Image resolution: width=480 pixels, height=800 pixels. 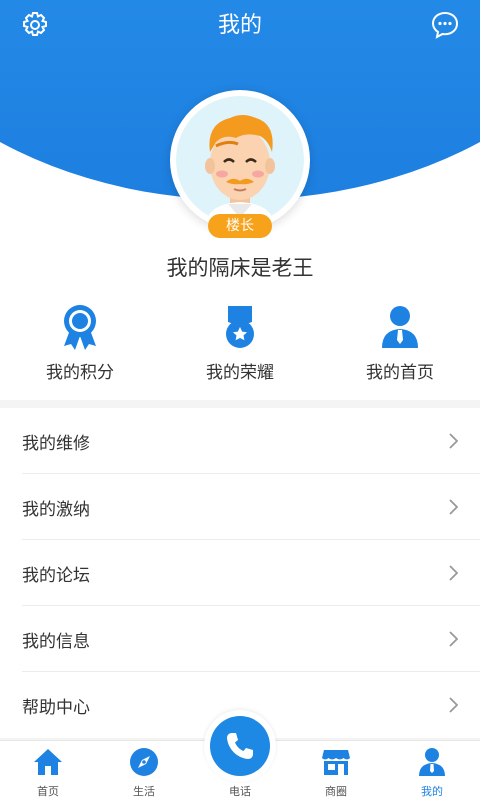 I want to click on avatar-image, so click(x=240, y=160).